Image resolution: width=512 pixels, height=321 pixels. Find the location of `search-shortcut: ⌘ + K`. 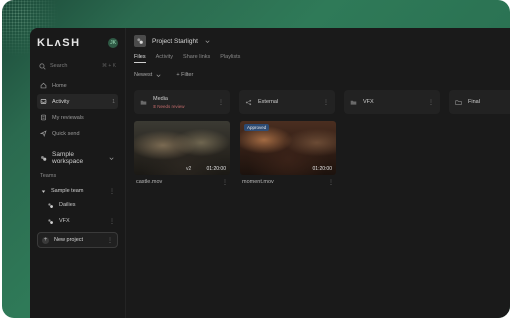

search-shortcut: ⌘ + K is located at coordinates (108, 66).